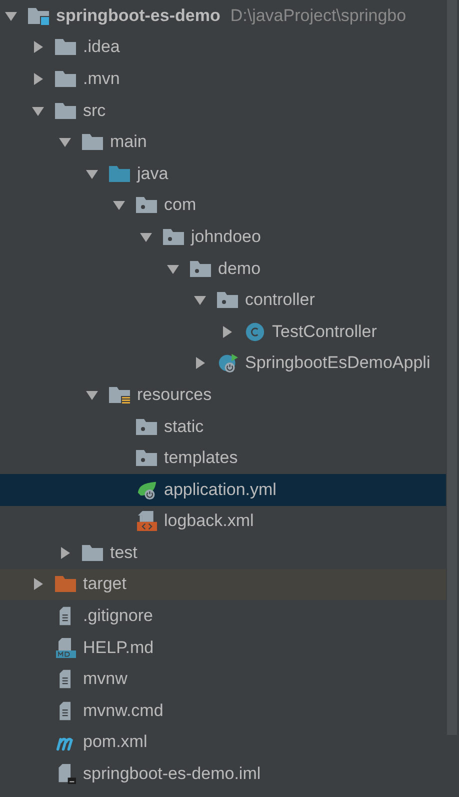  What do you see at coordinates (152, 174) in the screenshot?
I see `tree-item-label: java` at bounding box center [152, 174].